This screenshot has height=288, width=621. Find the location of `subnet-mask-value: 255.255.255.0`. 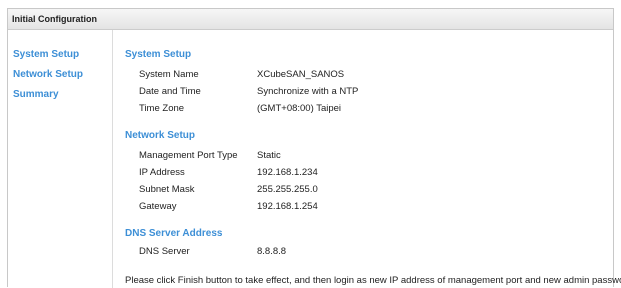

subnet-mask-value: 255.255.255.0 is located at coordinates (287, 189).